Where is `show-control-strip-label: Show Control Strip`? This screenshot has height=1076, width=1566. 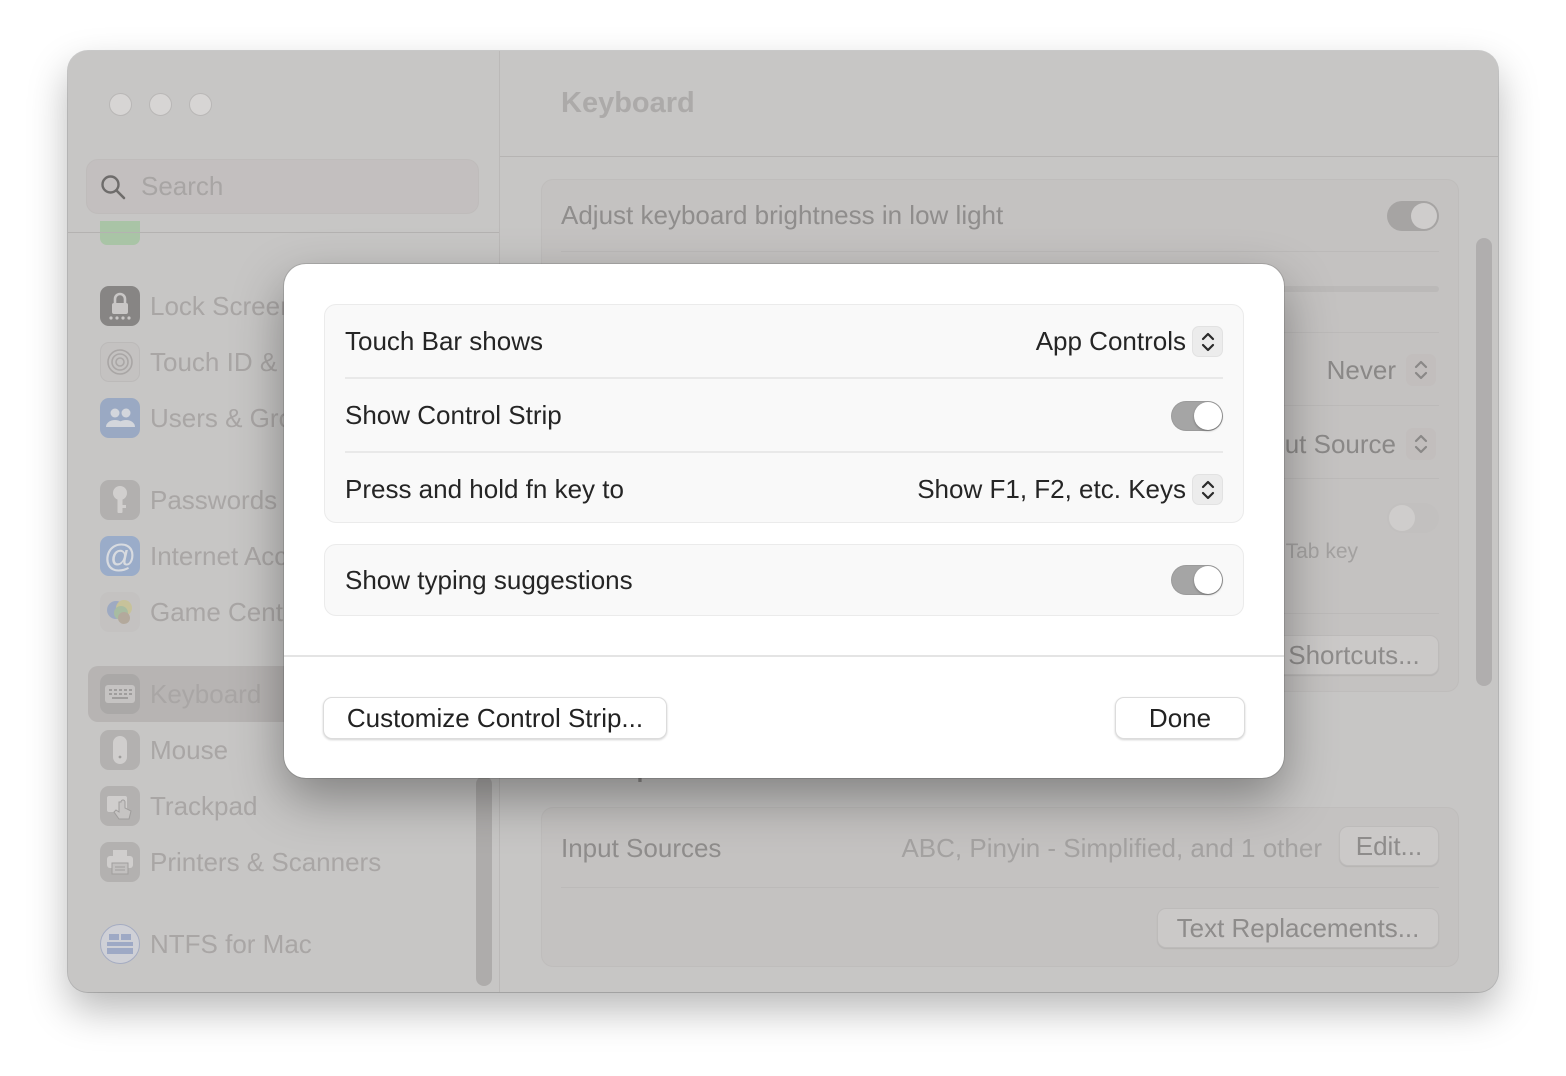
show-control-strip-label: Show Control Strip is located at coordinates (453, 415).